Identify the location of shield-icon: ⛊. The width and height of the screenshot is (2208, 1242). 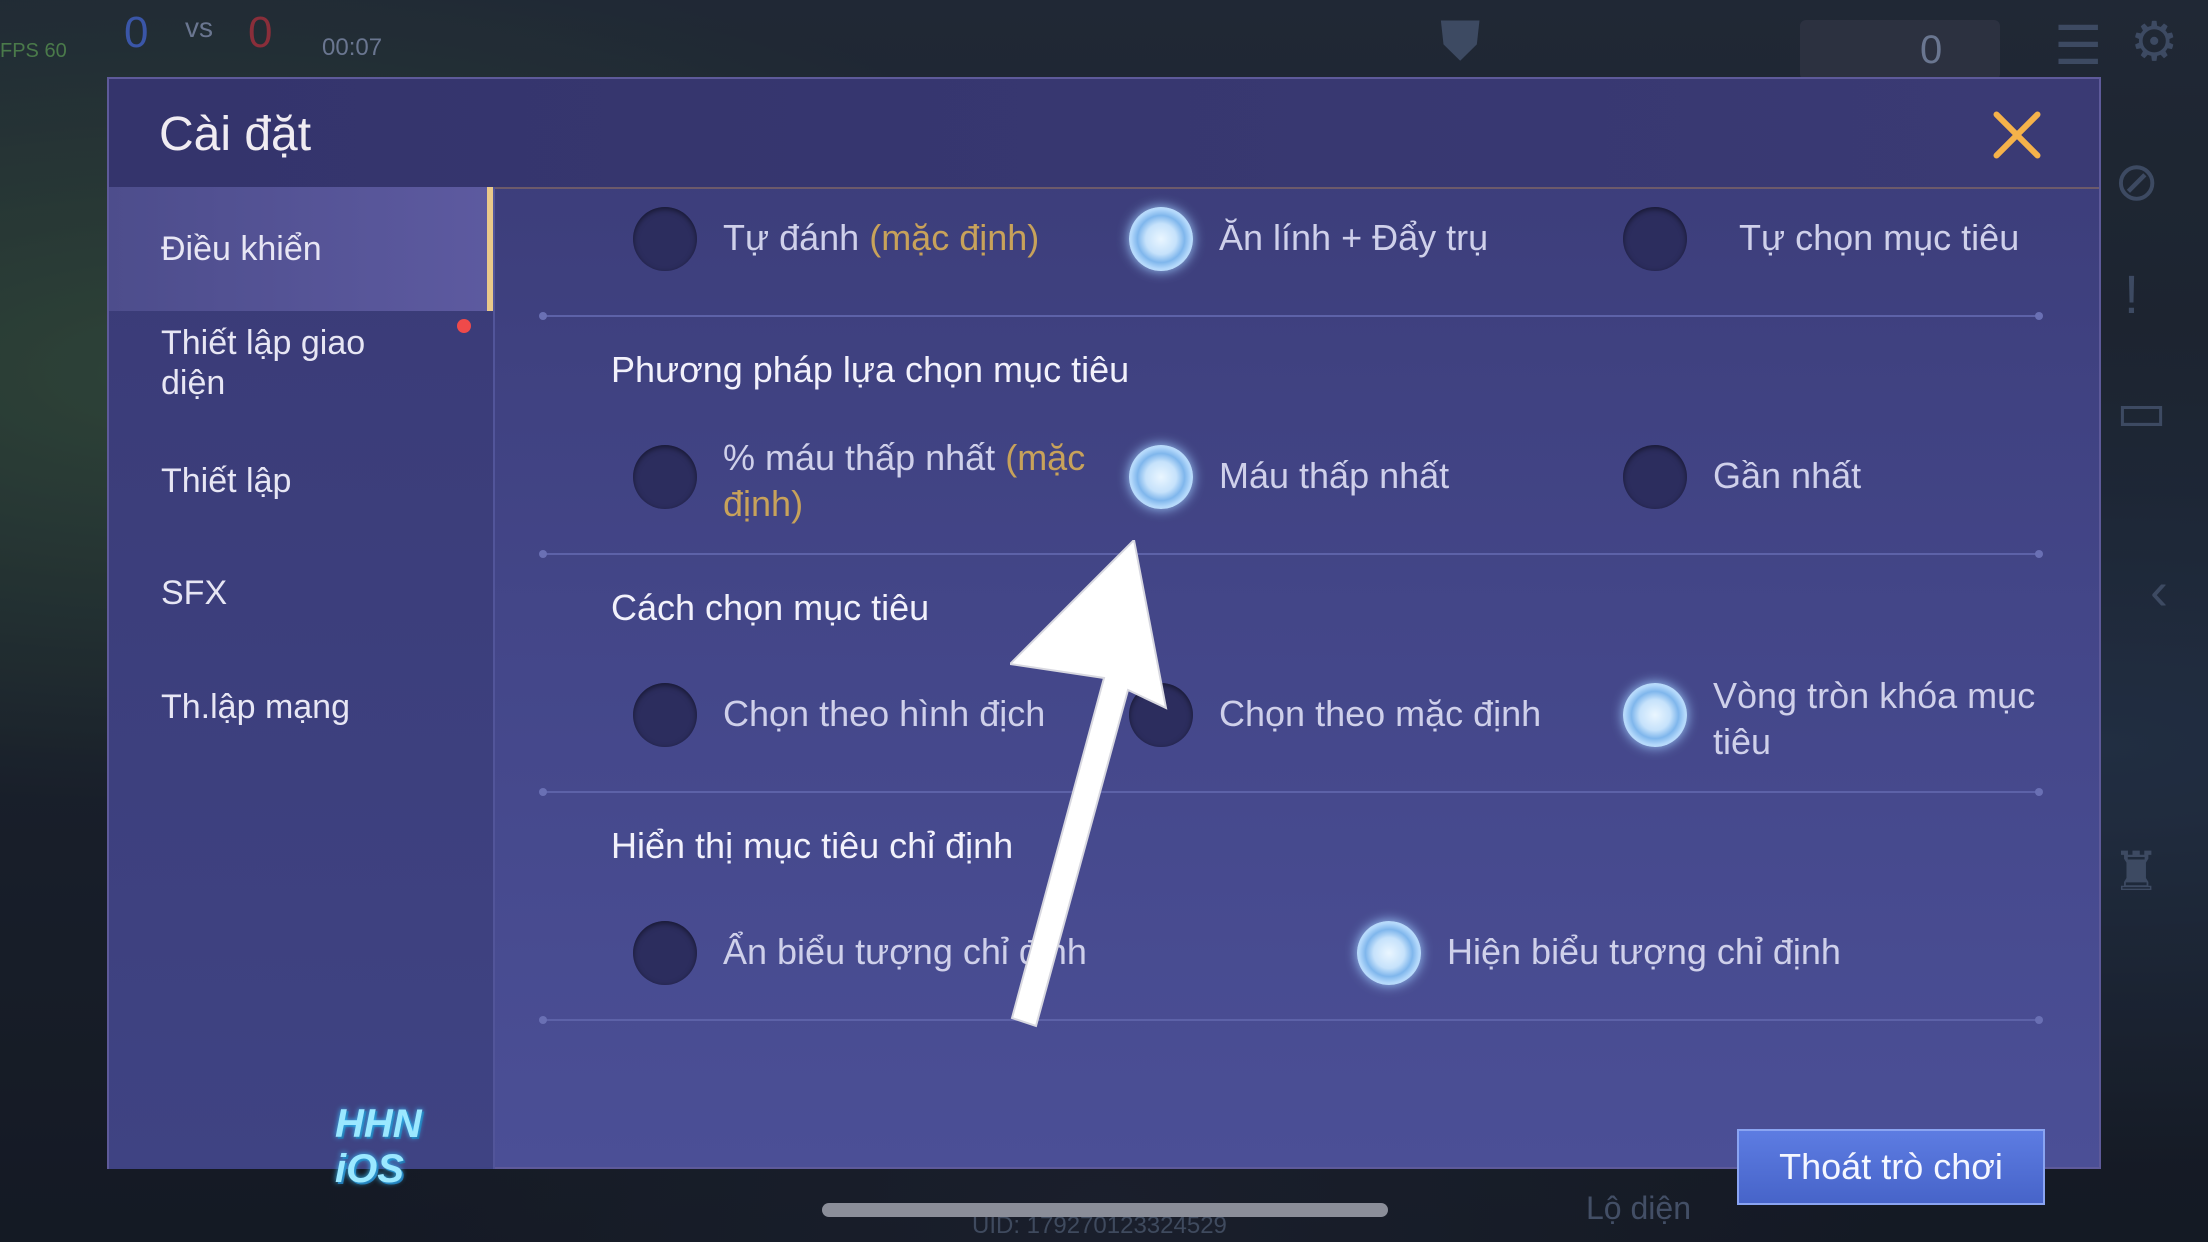
(1460, 41).